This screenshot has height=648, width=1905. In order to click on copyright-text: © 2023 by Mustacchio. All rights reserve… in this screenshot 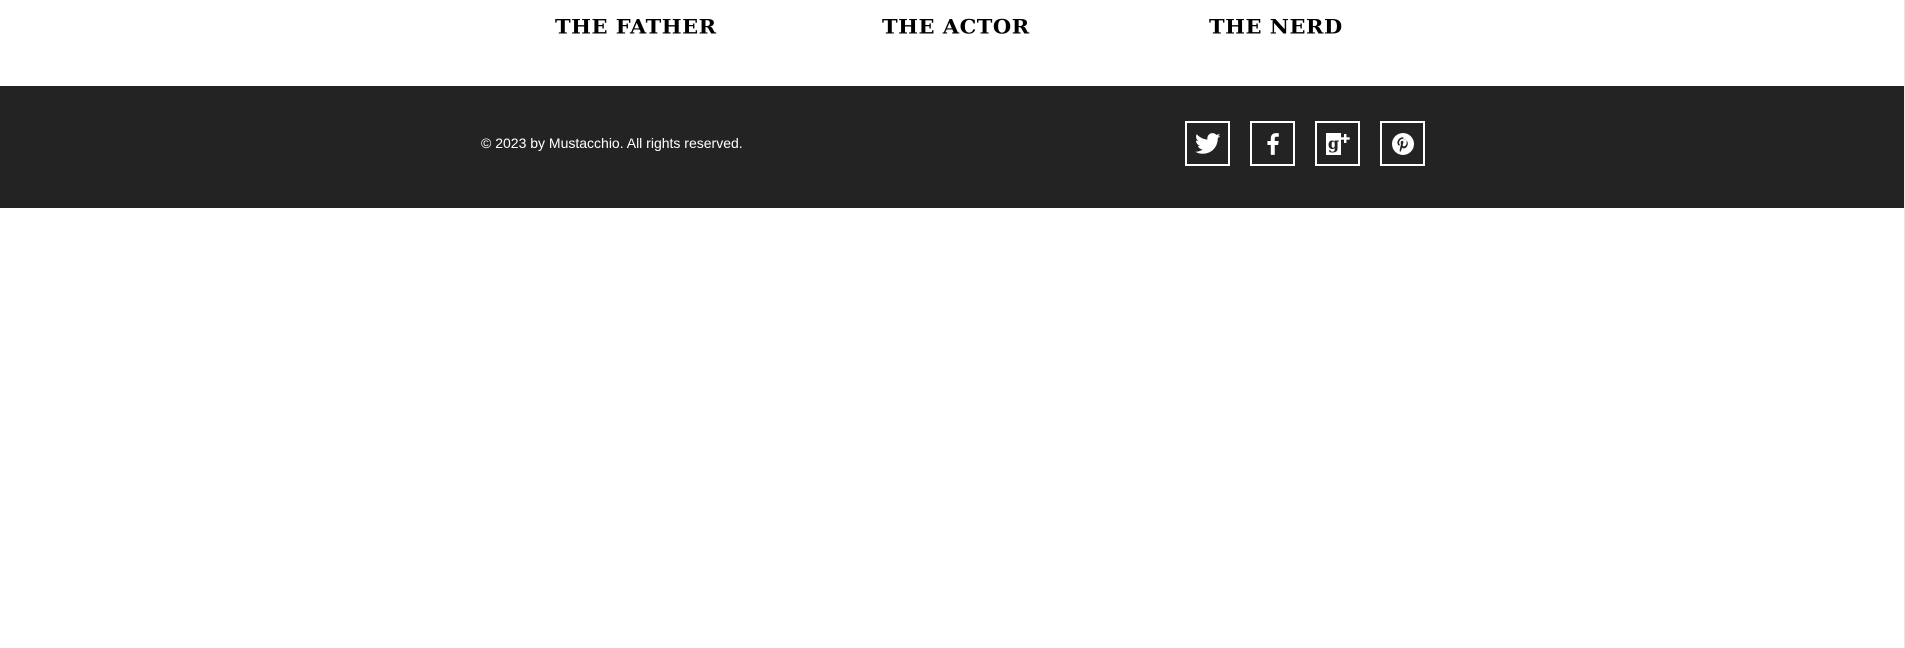, I will do `click(612, 143)`.